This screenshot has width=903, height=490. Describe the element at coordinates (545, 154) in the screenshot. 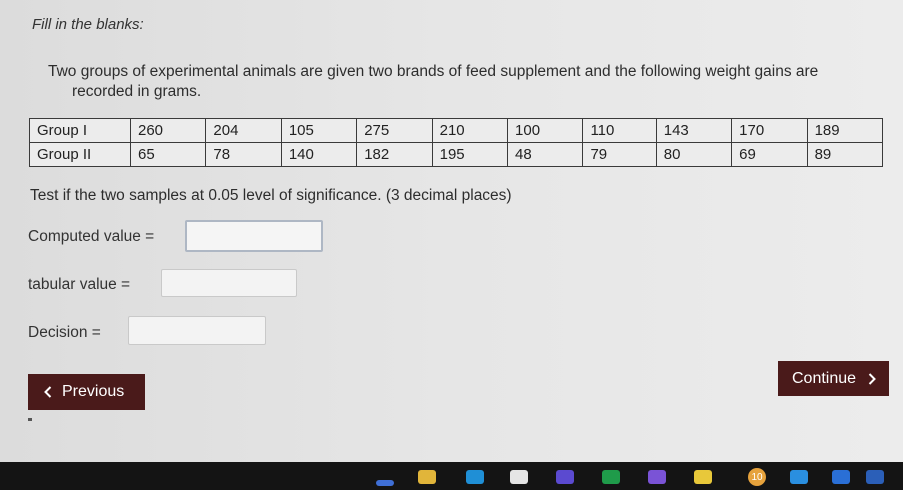

I see `table-cell: 48` at that location.